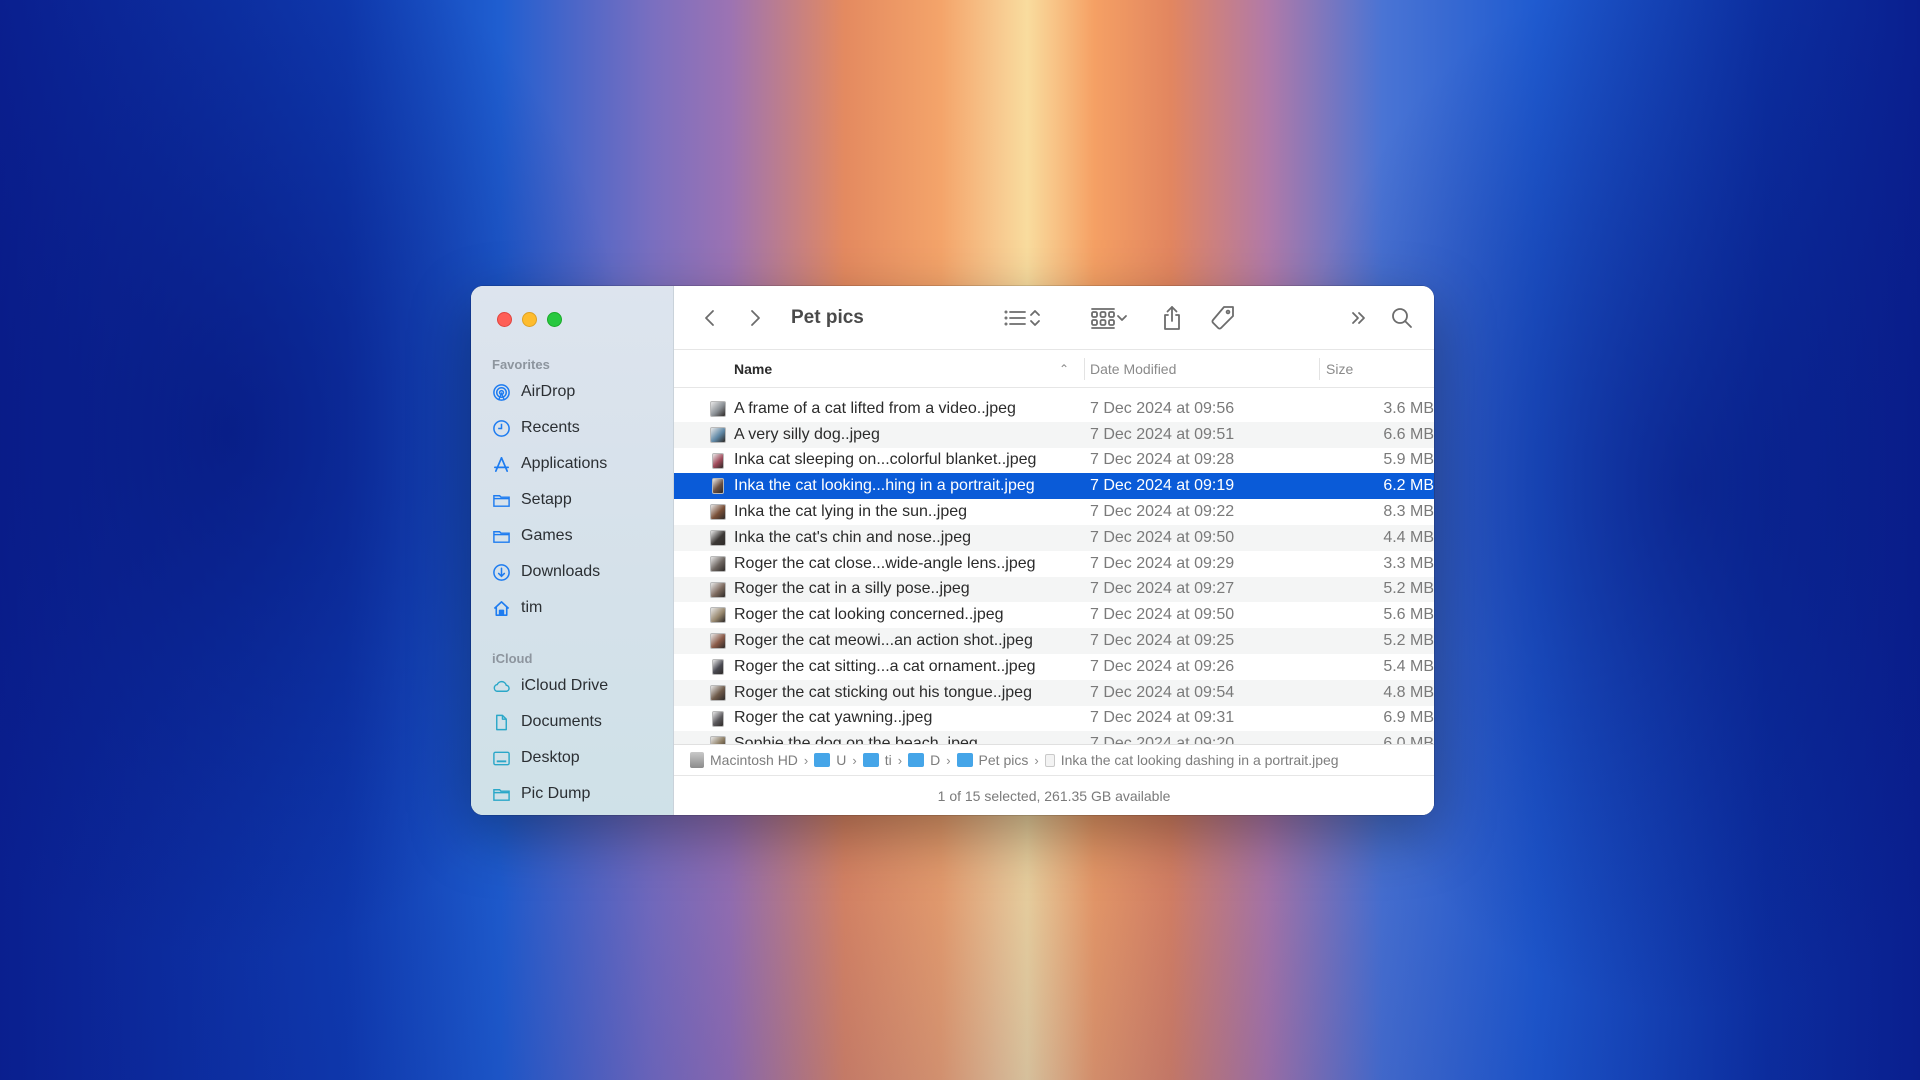 The image size is (1920, 1080). Describe the element at coordinates (1064, 369) in the screenshot. I see `sort-ascending-icon: ⌃` at that location.